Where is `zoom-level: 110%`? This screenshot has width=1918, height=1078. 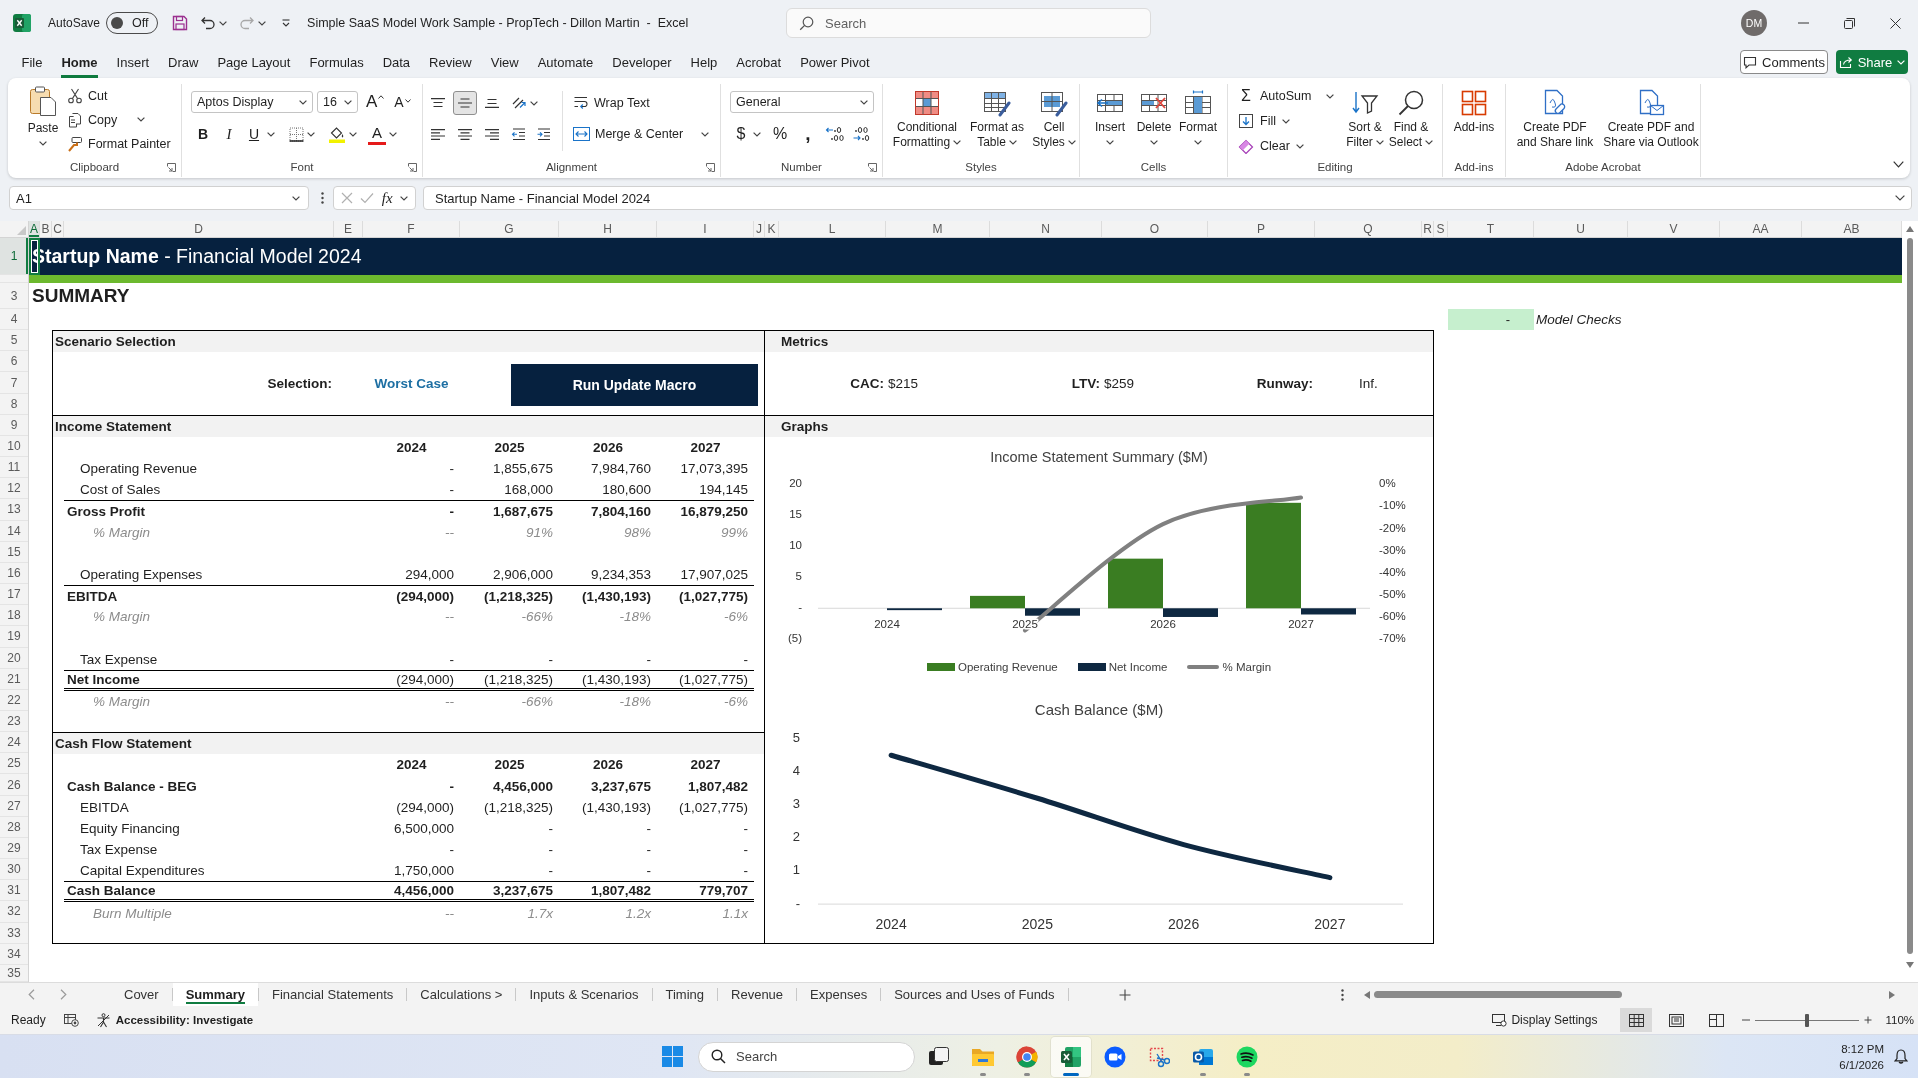 zoom-level: 110% is located at coordinates (1899, 1020).